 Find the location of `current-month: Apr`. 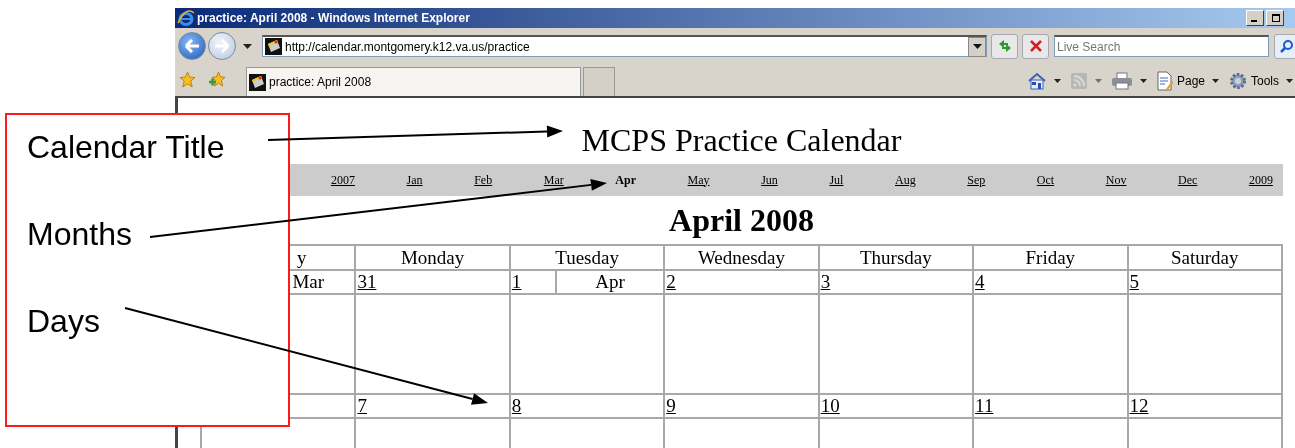

current-month: Apr is located at coordinates (625, 180).